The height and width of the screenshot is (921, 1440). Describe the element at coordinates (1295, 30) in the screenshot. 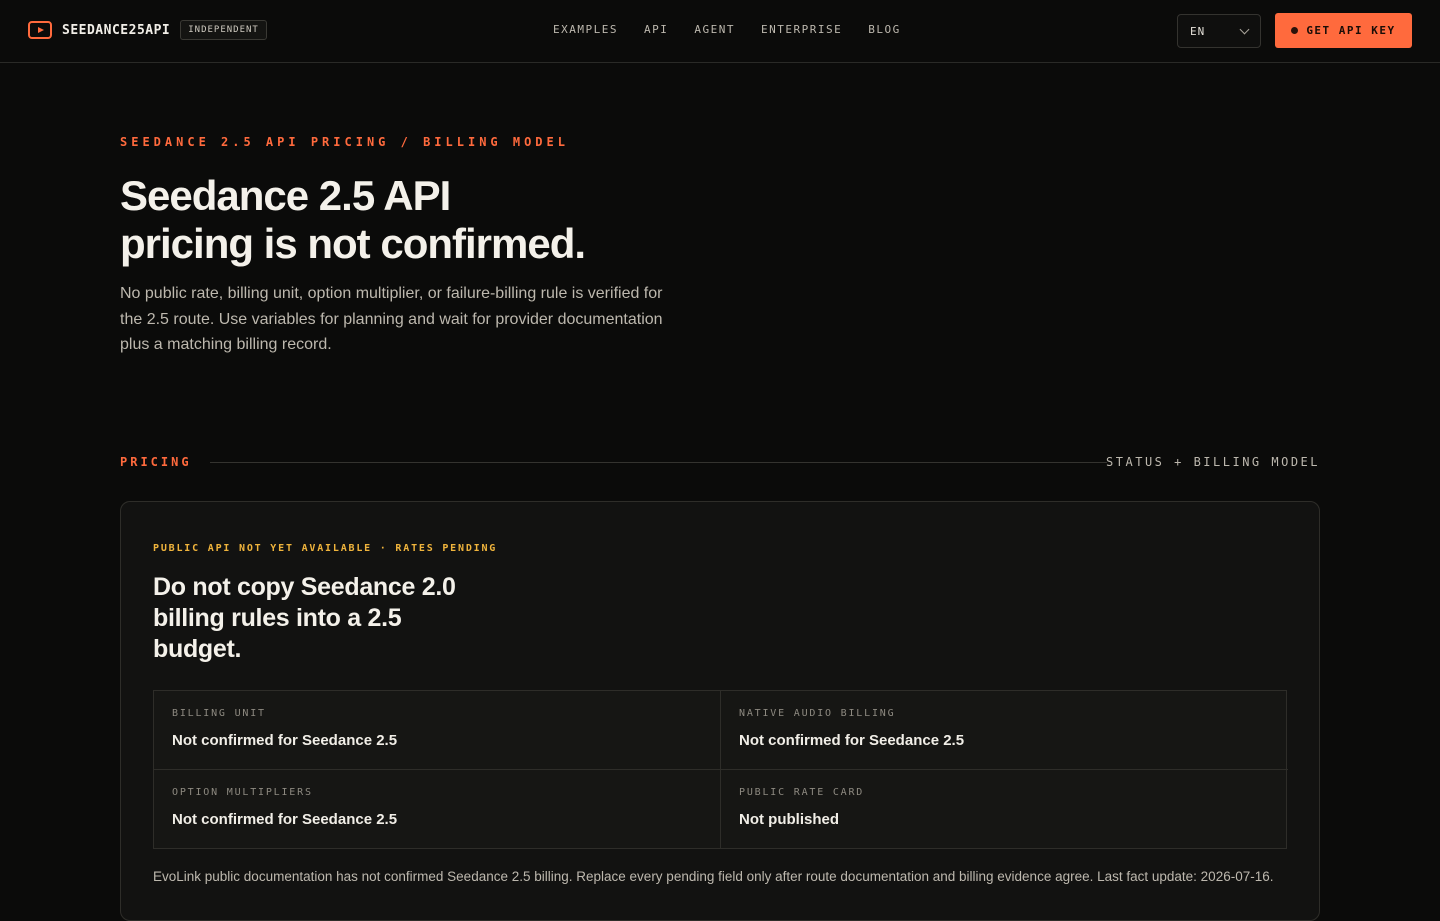

I see `dot-icon` at that location.